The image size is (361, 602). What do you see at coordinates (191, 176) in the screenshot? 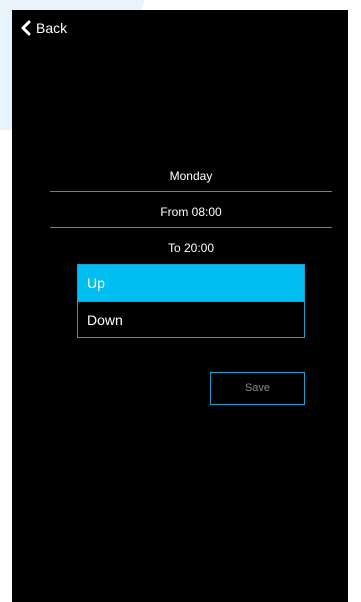
I see `day-label: Monday` at bounding box center [191, 176].